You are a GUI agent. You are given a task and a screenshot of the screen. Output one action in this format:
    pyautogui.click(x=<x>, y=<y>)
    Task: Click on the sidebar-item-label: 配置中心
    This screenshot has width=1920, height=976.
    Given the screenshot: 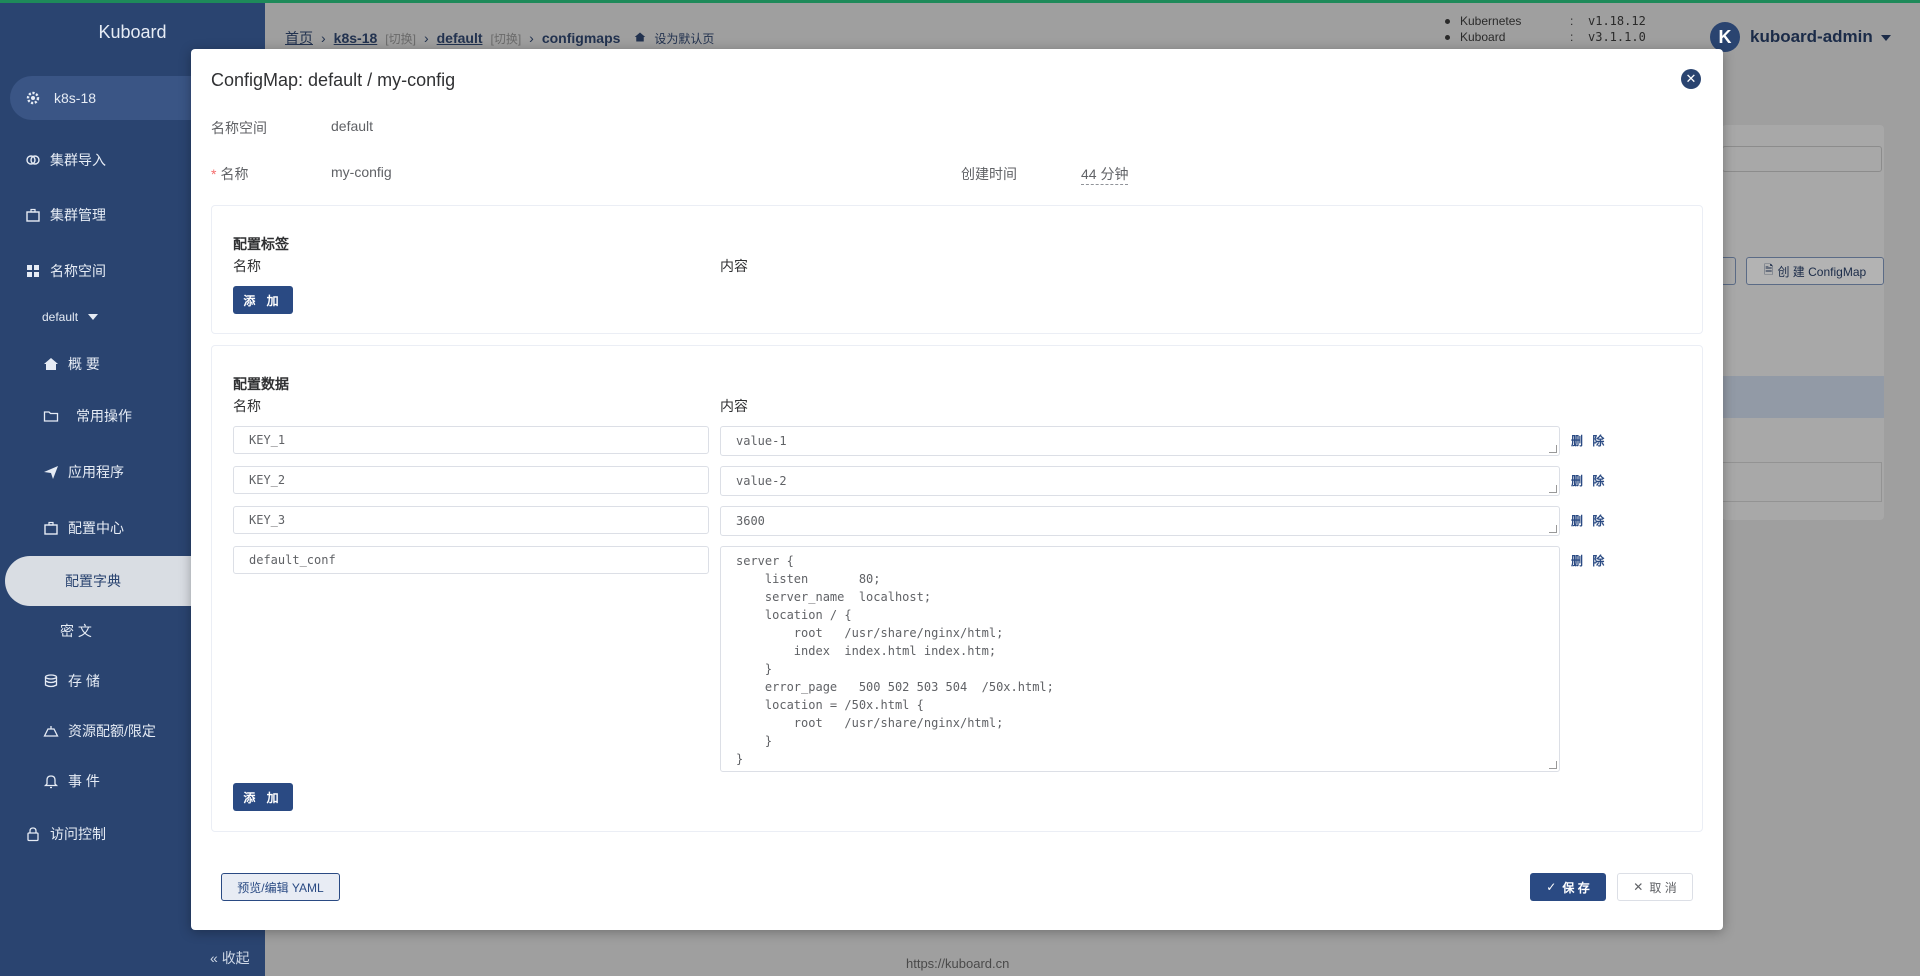 What is the action you would take?
    pyautogui.click(x=96, y=528)
    